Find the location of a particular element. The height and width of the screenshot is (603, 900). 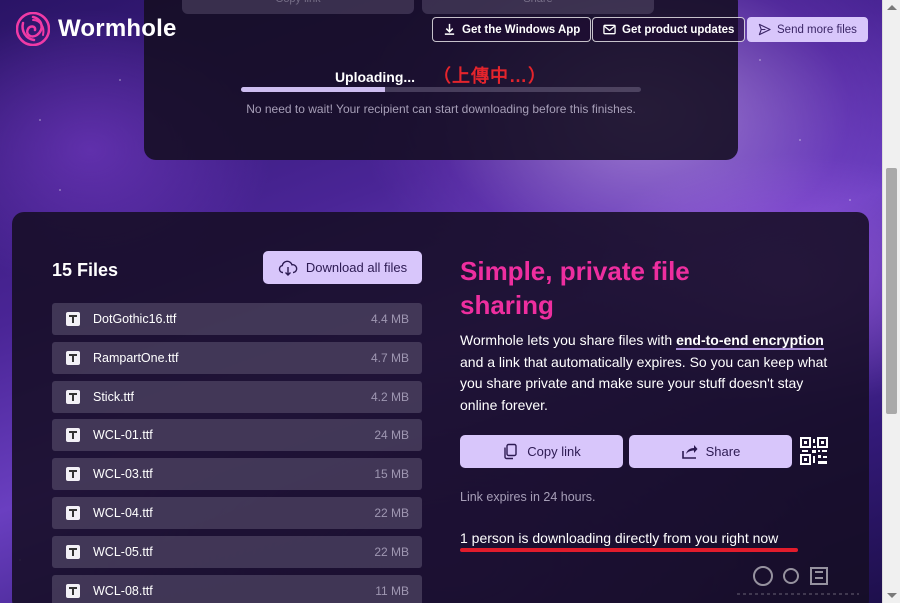

get-product-updates-button: Get product updates is located at coordinates (669, 29).